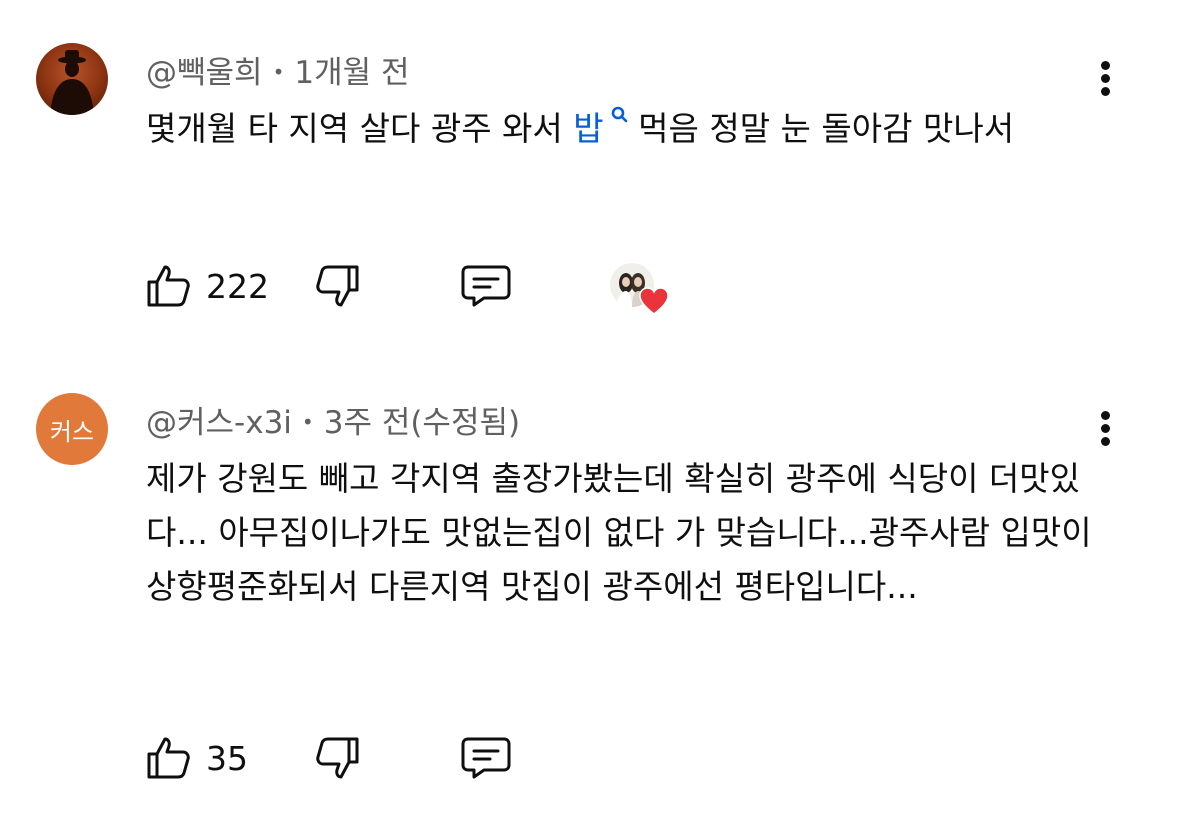 The height and width of the screenshot is (813, 1179). What do you see at coordinates (72, 431) in the screenshot?
I see `avatar-letter: 커스` at bounding box center [72, 431].